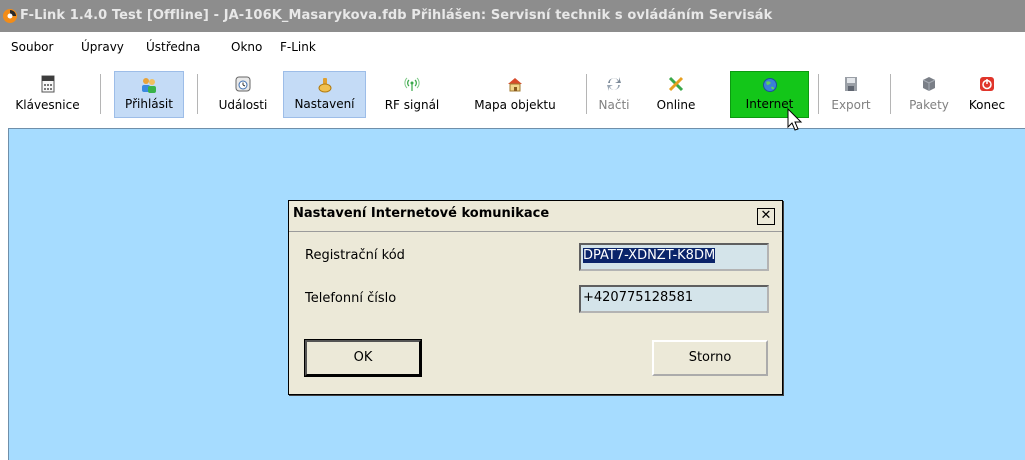 This screenshot has width=1025, height=460. What do you see at coordinates (324, 85) in the screenshot?
I see `settings-icon` at bounding box center [324, 85].